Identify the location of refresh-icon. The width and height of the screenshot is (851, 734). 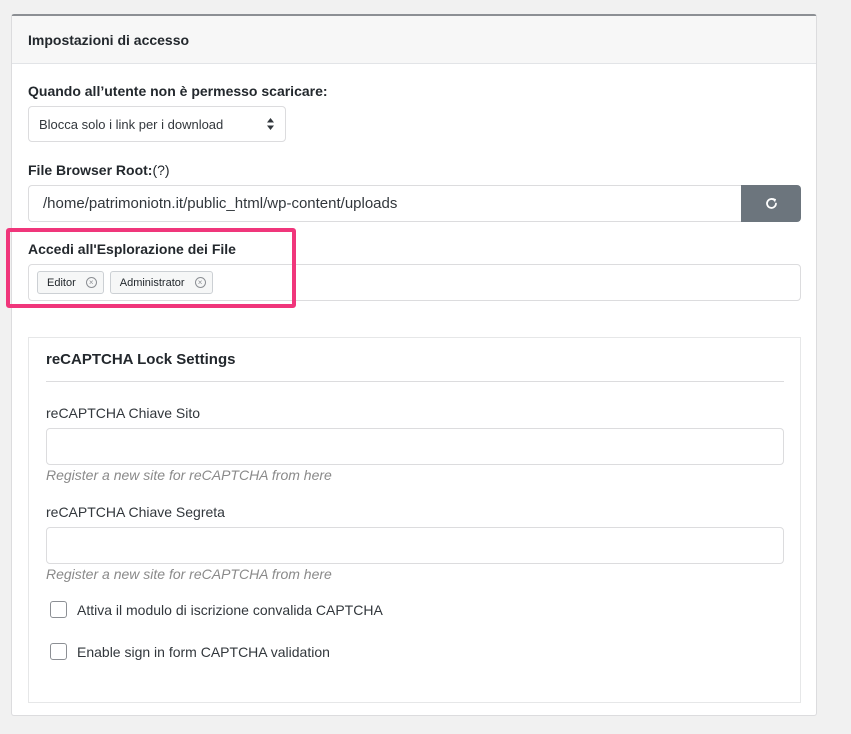
(771, 203).